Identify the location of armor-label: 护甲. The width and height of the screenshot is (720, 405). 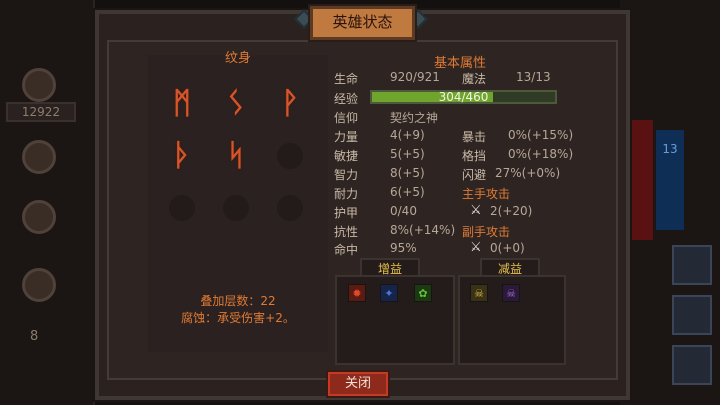
(346, 213).